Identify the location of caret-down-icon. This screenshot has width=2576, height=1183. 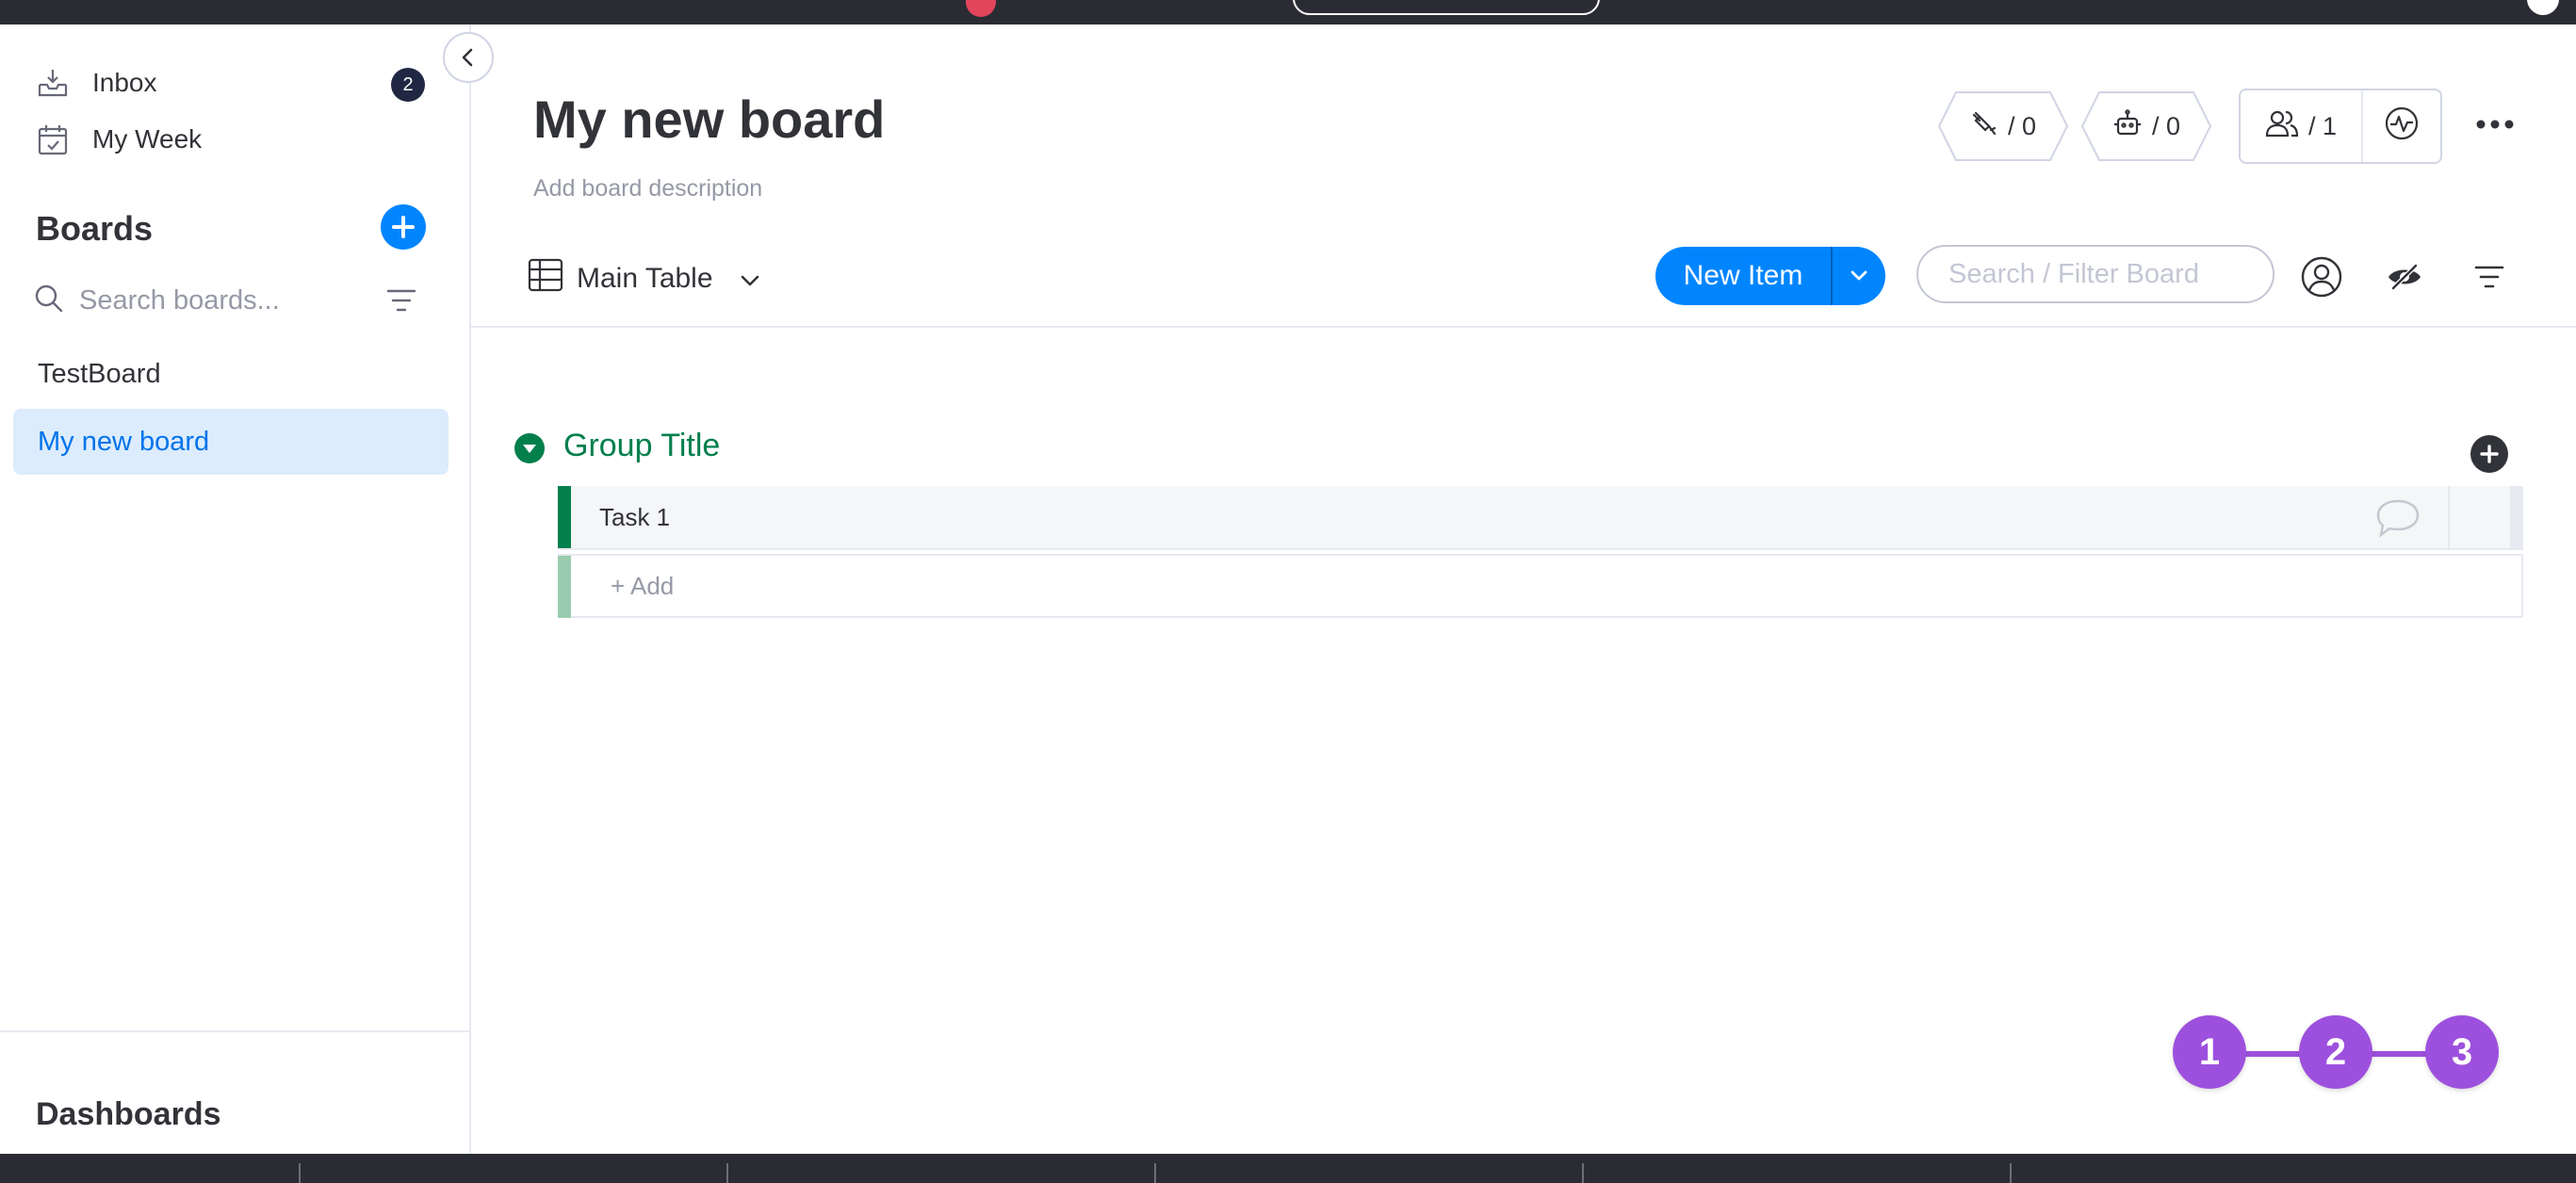
(529, 449).